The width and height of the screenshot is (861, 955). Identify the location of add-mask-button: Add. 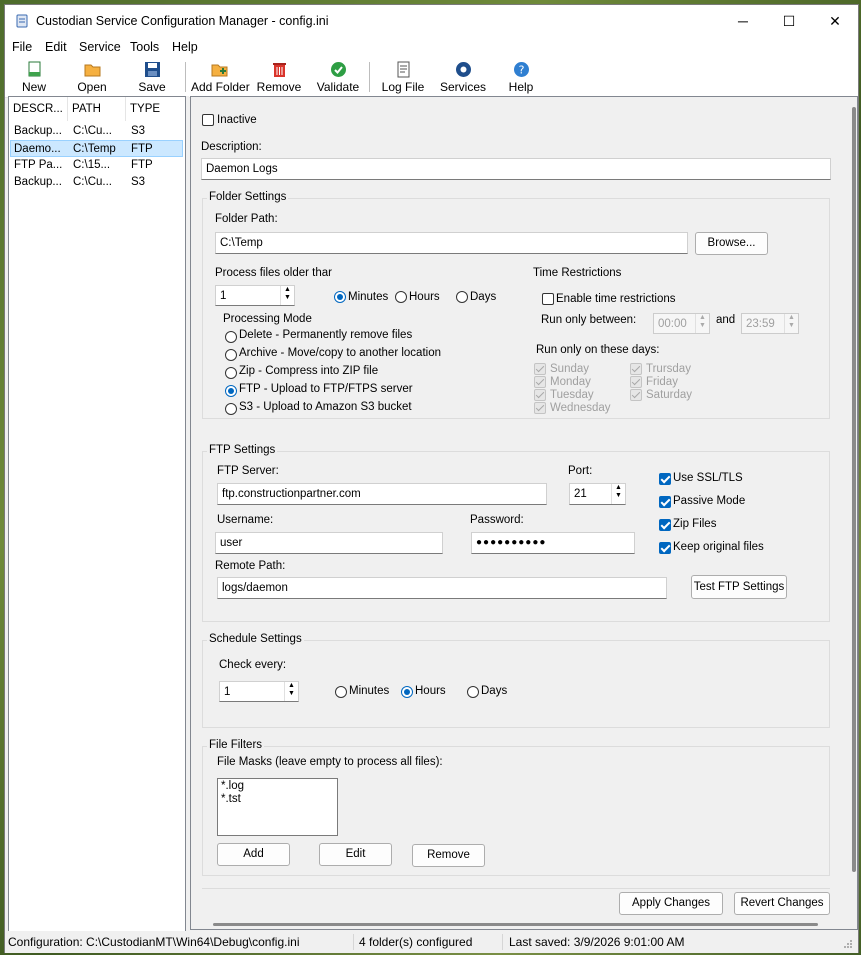
(253, 854).